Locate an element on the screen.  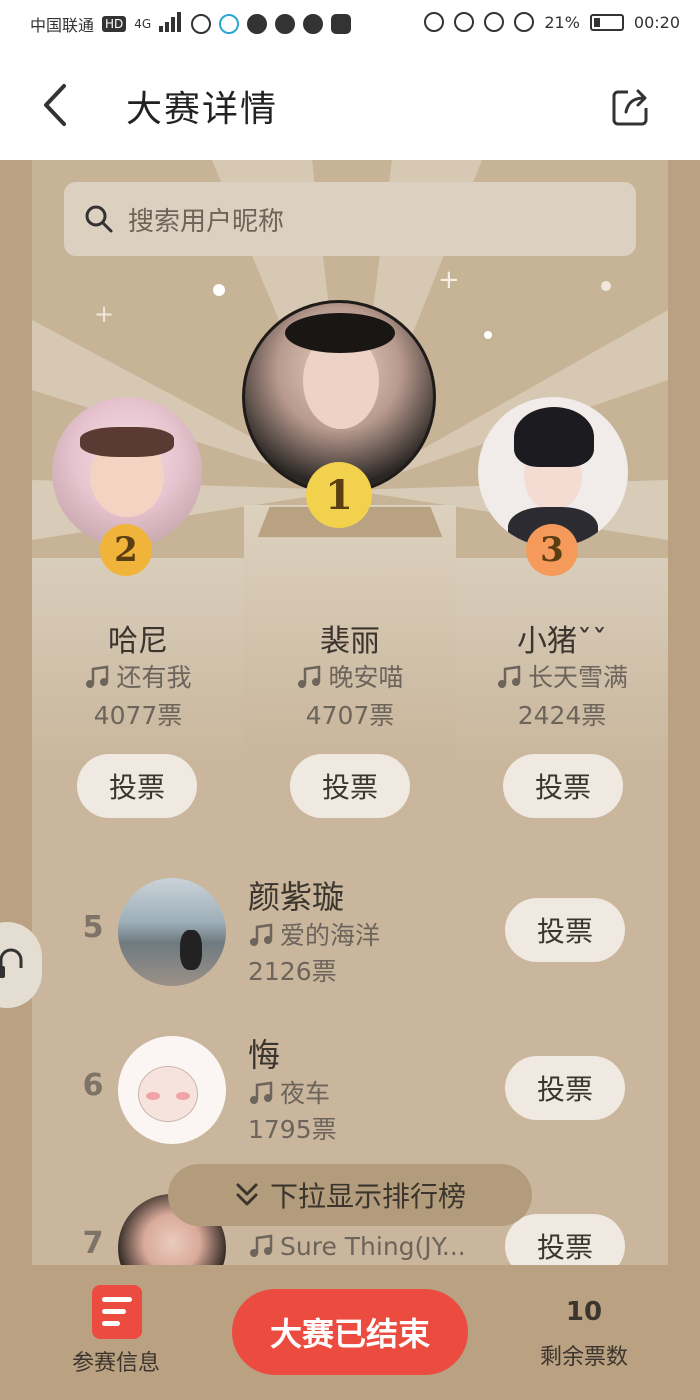
clock: 00:20 is located at coordinates (656, 22).